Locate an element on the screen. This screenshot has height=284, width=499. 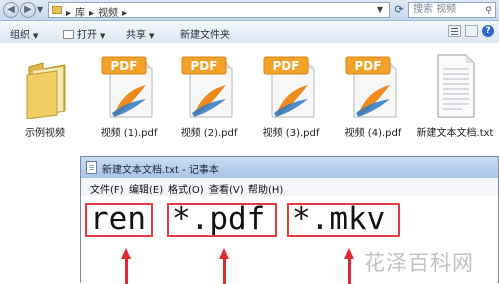
file-item-pdf: PDF 视频 (1).pdf is located at coordinates (129, 95).